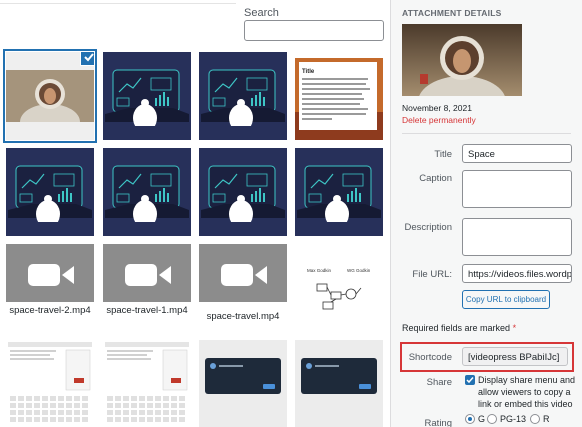 This screenshot has height=427, width=582. I want to click on media-tile-diagram: Max Godkin WG Godkin, so click(339, 288).